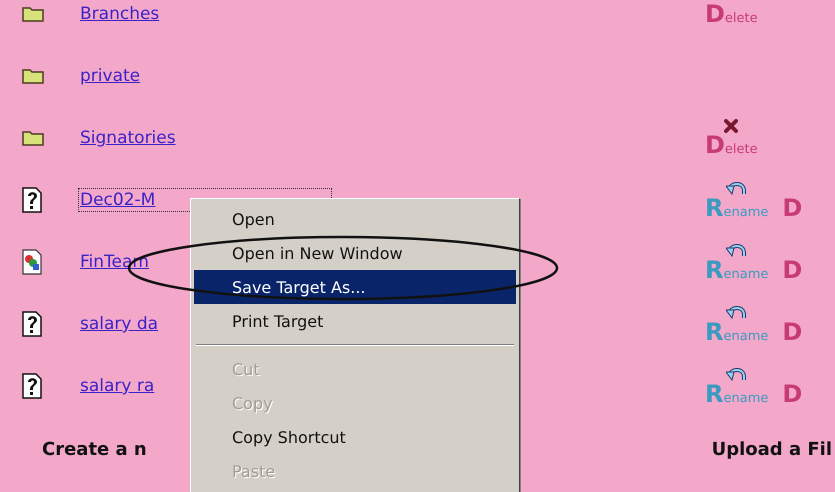  What do you see at coordinates (355, 253) in the screenshot?
I see `menu-item: Open in New Window` at bounding box center [355, 253].